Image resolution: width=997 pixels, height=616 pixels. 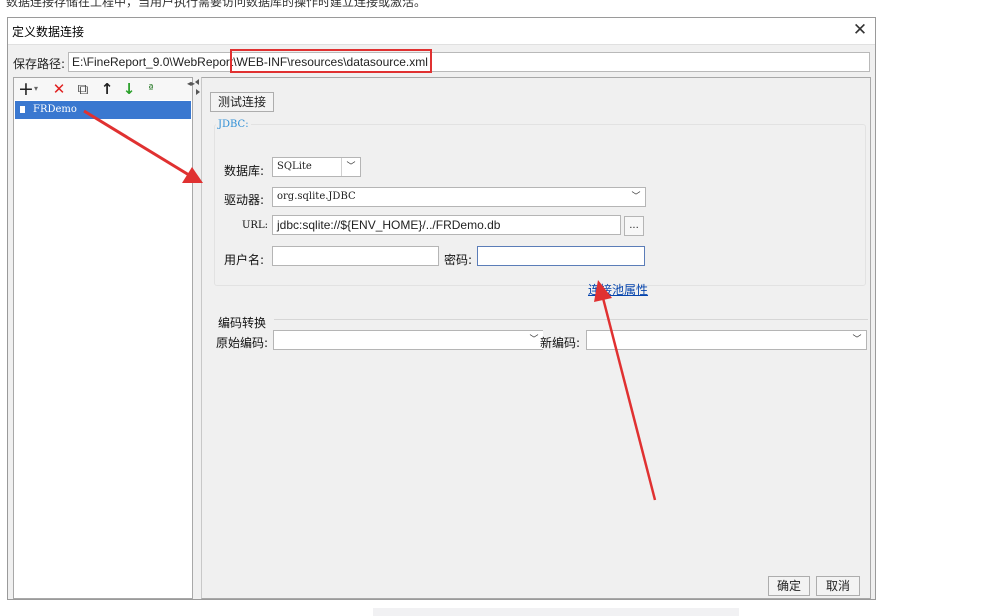 What do you see at coordinates (556, 612) in the screenshot?
I see `bottom-strip` at bounding box center [556, 612].